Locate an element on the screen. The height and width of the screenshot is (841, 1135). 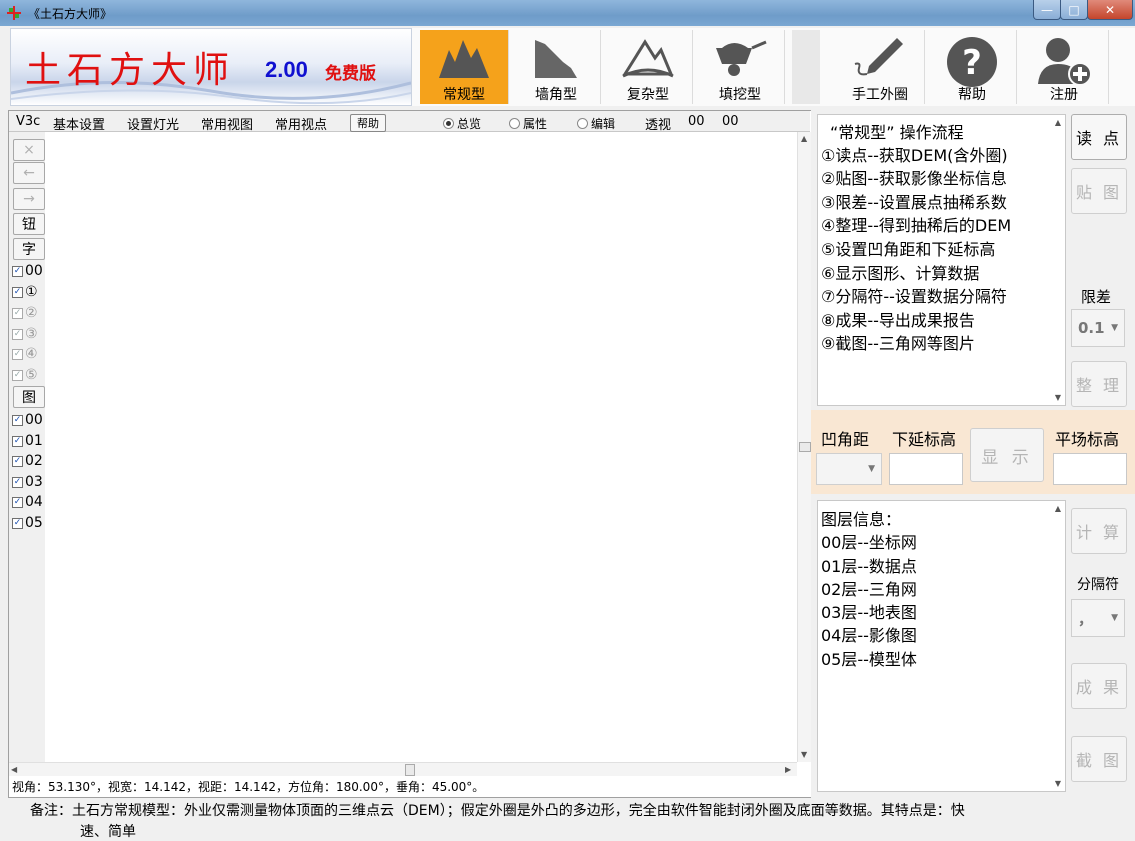
menu-basic-settings: 基本设置 is located at coordinates (79, 123).